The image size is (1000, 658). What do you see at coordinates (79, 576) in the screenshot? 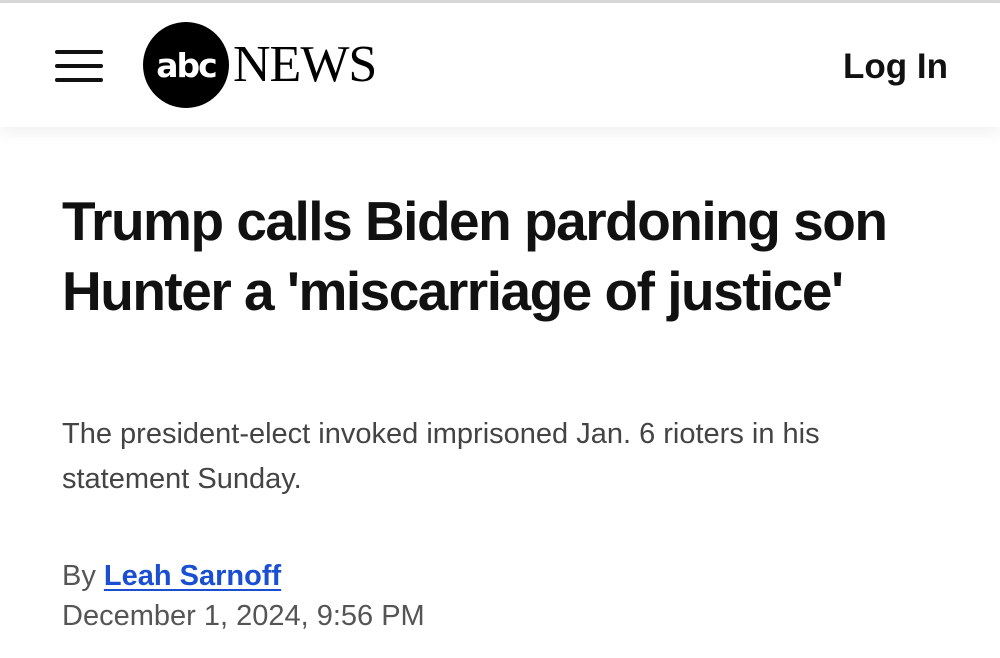
I see `byline-prefix: By` at bounding box center [79, 576].